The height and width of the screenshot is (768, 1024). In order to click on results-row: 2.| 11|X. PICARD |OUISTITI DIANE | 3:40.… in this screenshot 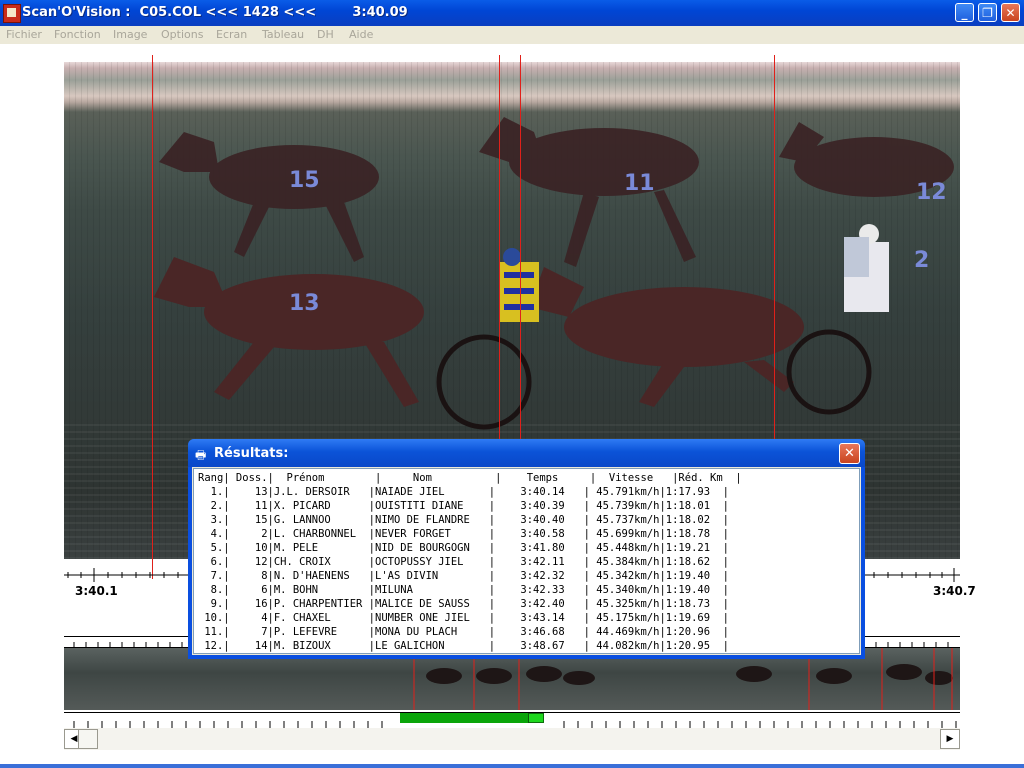, I will do `click(463, 506)`.